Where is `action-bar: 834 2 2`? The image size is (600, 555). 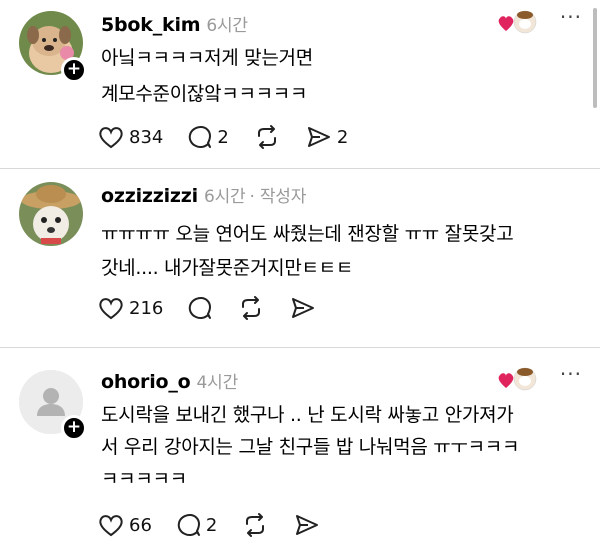
action-bar: 834 2 2 is located at coordinates (234, 137).